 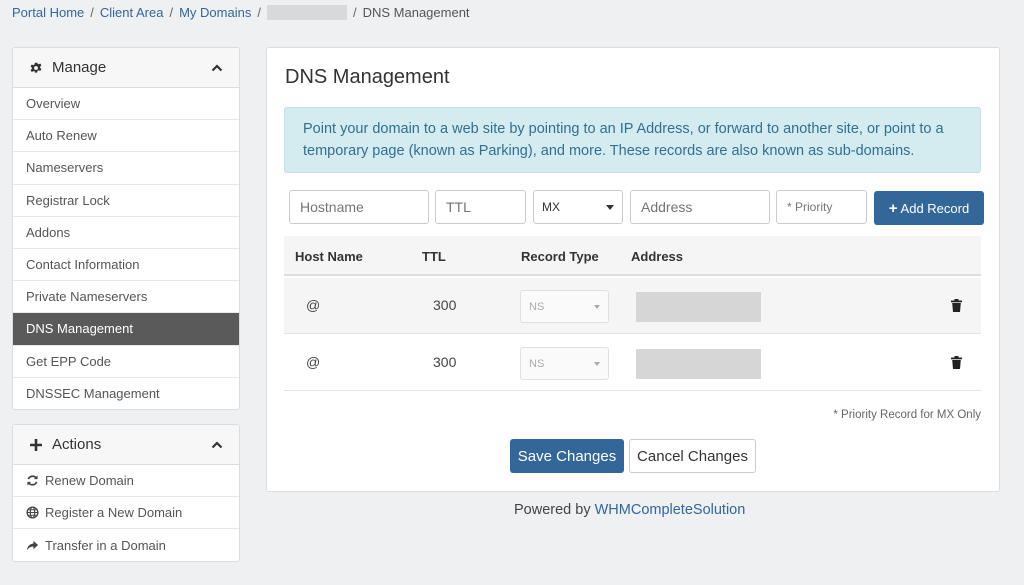 I want to click on sidebar-action-transfer-domain: Transfer in a Domain, so click(x=126, y=545).